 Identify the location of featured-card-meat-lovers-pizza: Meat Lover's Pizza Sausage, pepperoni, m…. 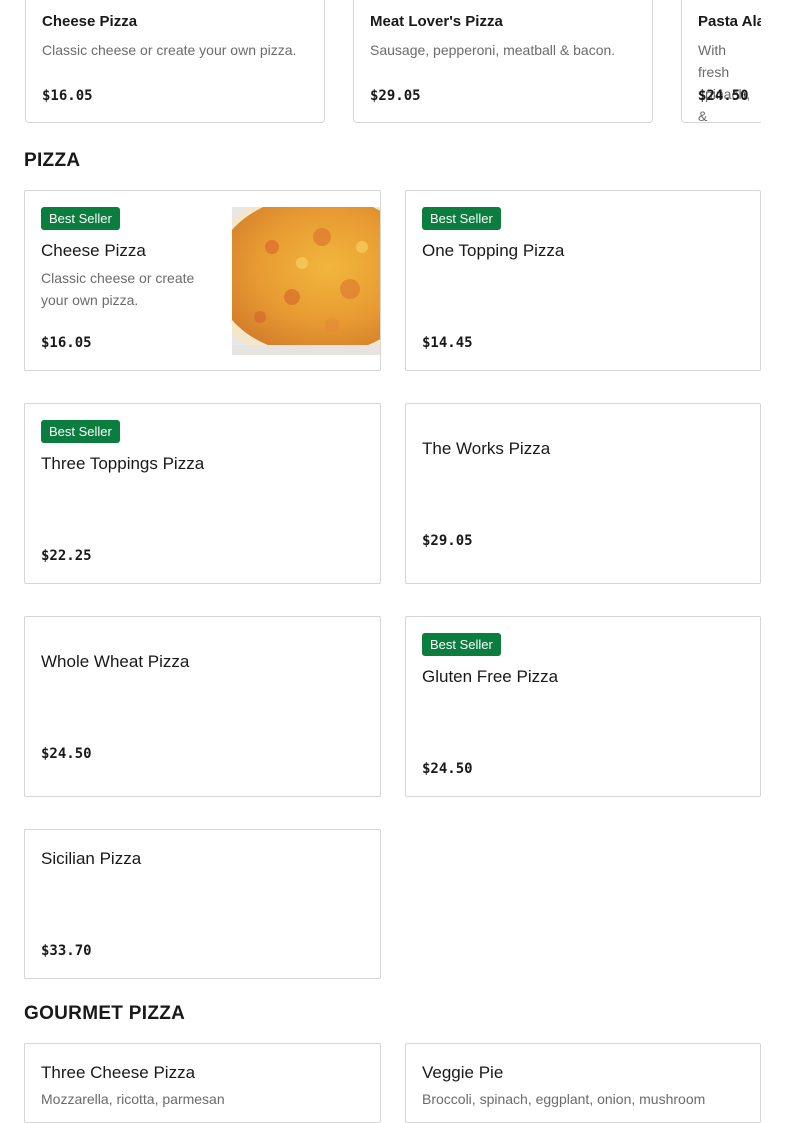
(503, 61).